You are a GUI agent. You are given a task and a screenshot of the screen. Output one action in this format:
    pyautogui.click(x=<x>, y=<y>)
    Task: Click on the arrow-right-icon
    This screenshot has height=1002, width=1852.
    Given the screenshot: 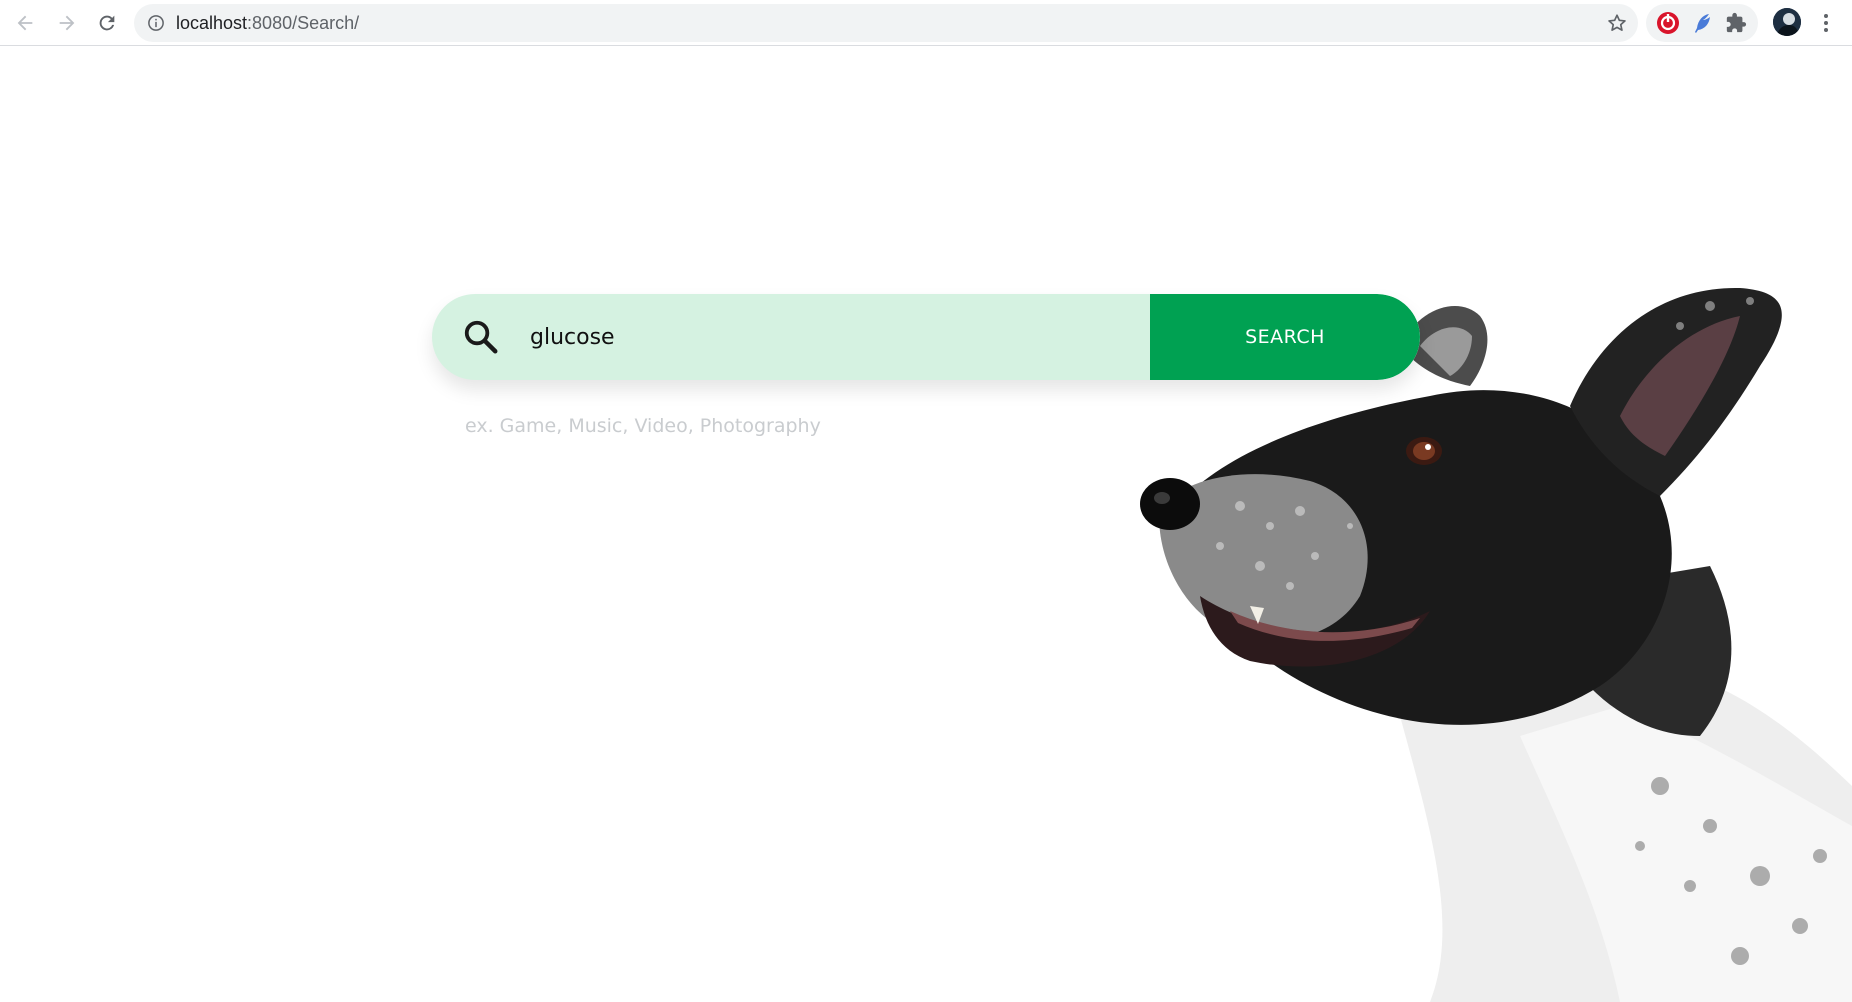 What is the action you would take?
    pyautogui.click(x=67, y=23)
    